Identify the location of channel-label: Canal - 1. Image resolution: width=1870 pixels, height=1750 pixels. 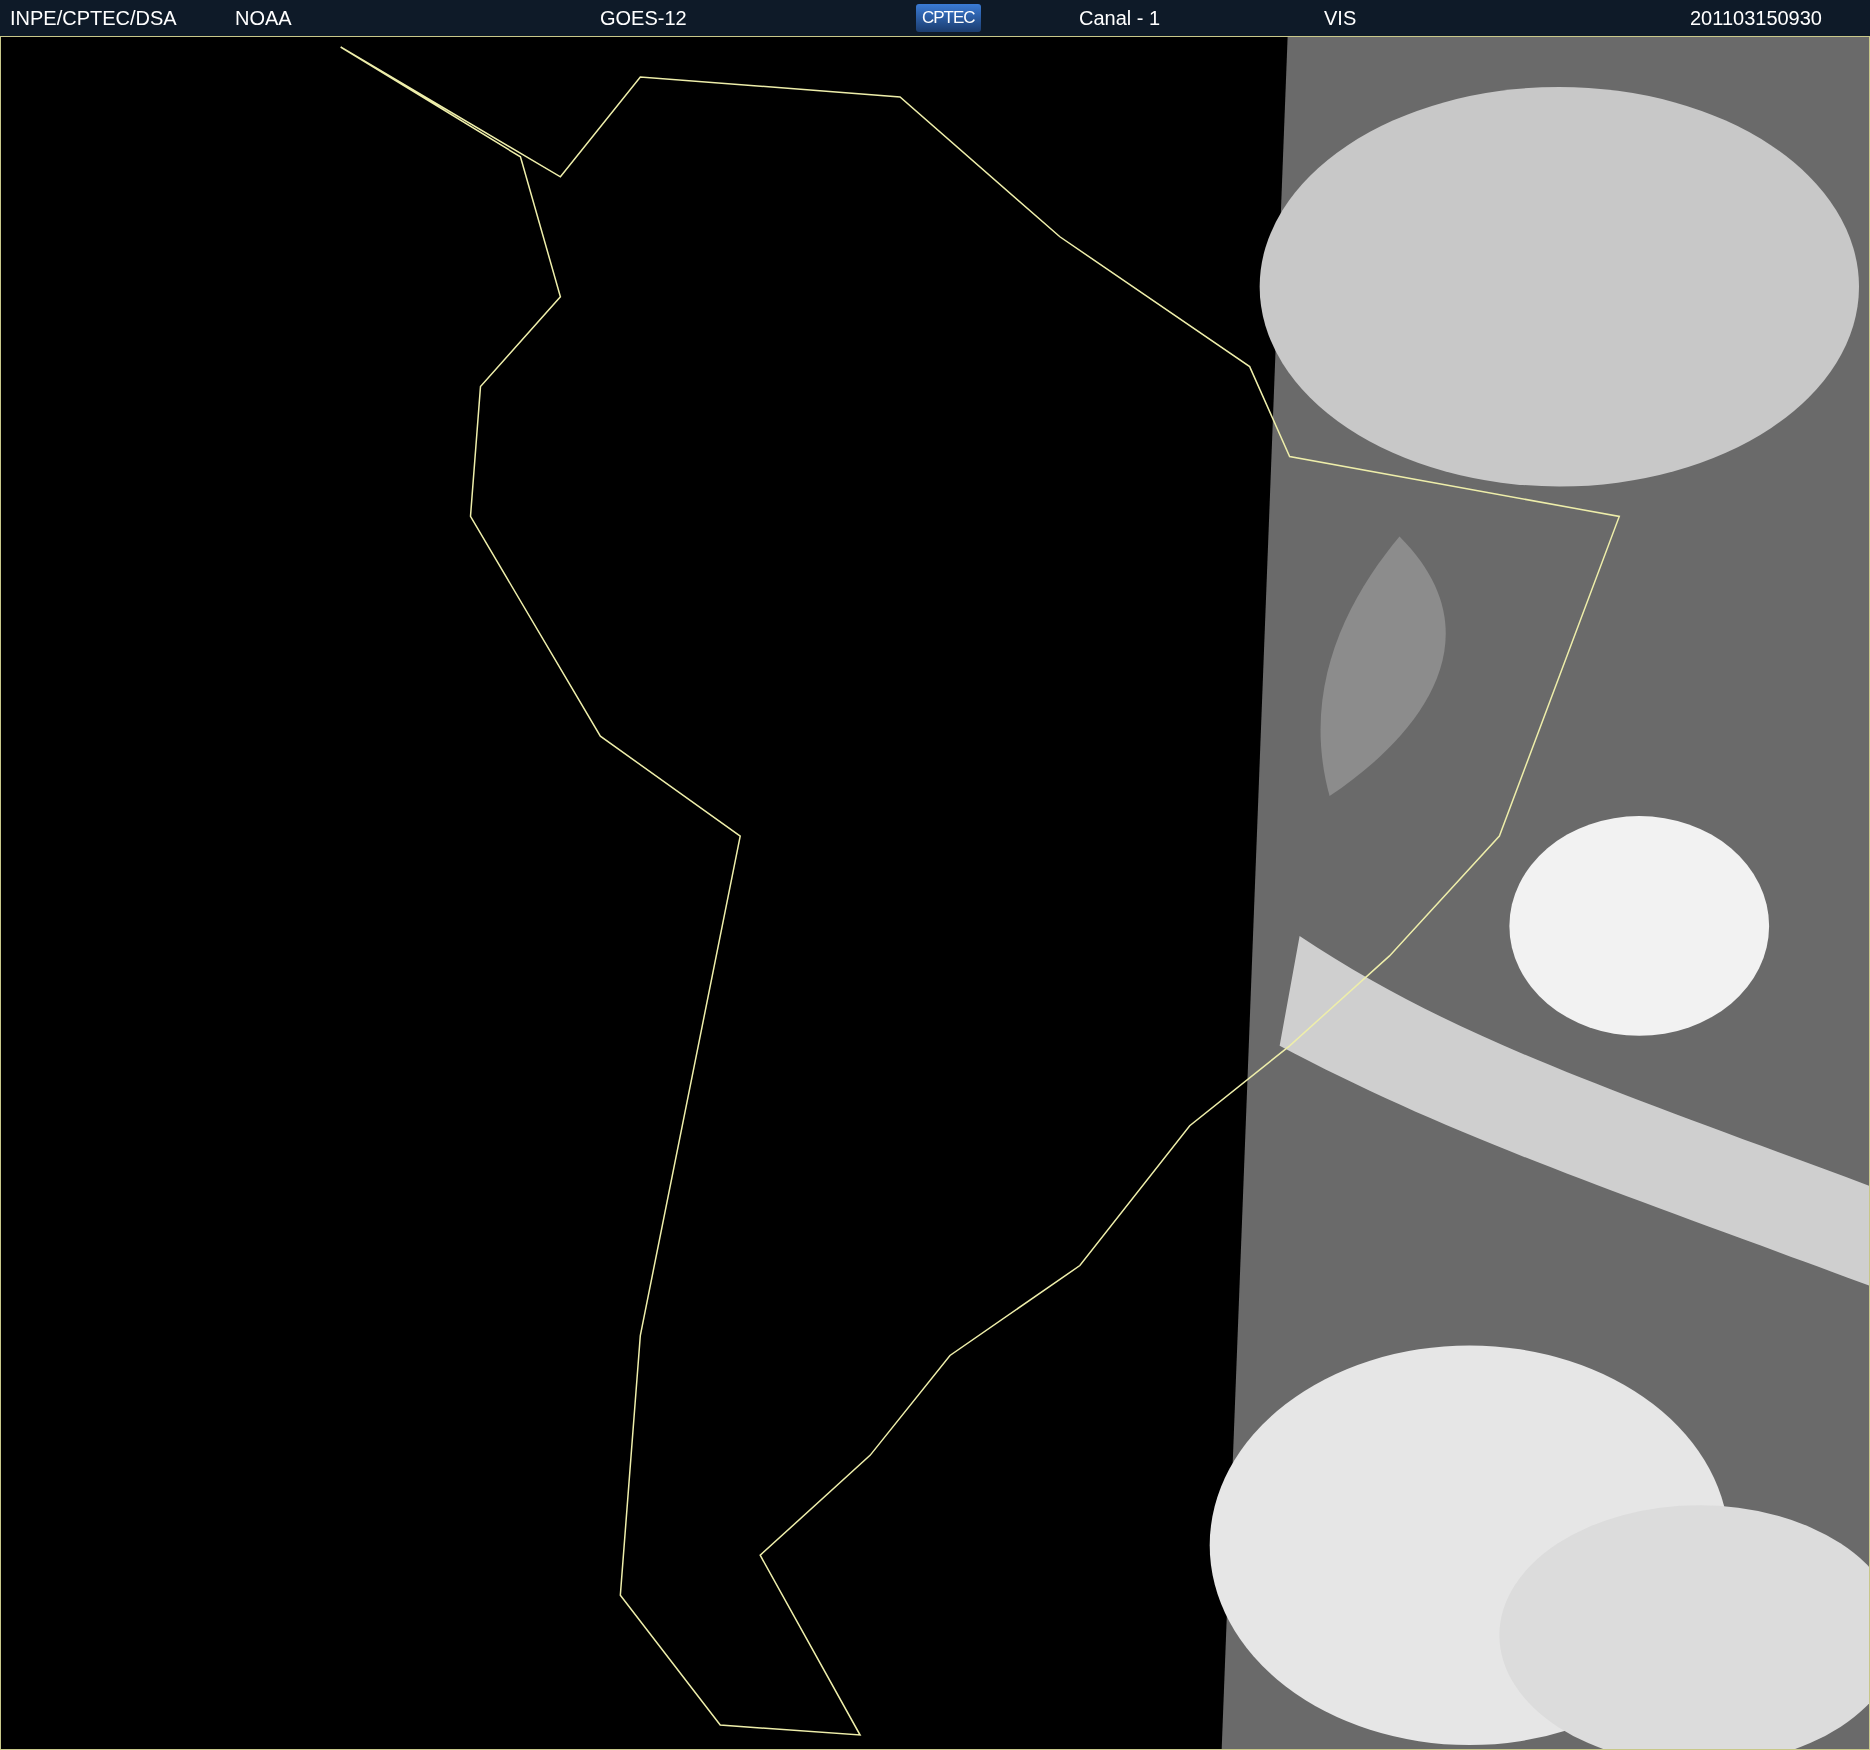
(1120, 18).